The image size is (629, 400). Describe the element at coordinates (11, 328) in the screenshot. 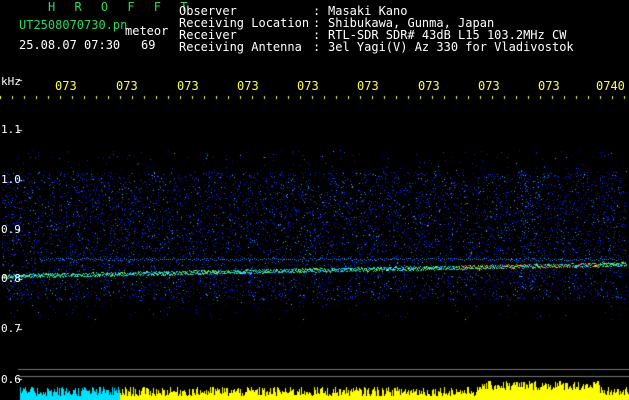

I see `y-tick-label: 0.7` at that location.